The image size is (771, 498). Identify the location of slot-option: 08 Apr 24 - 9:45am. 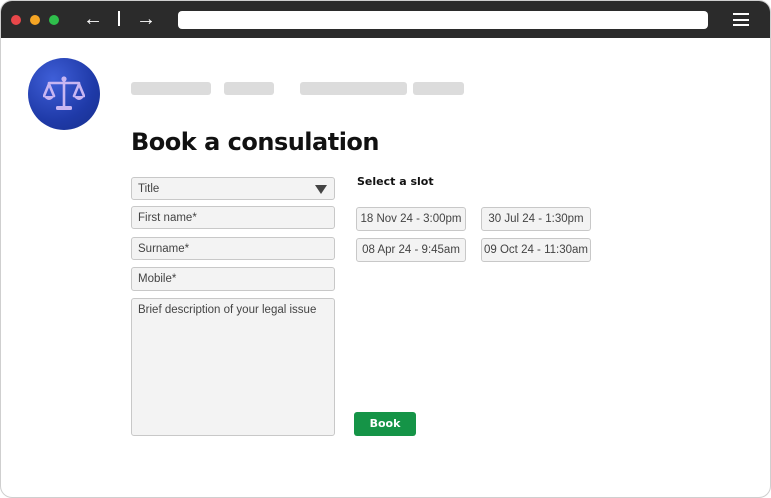
(411, 250).